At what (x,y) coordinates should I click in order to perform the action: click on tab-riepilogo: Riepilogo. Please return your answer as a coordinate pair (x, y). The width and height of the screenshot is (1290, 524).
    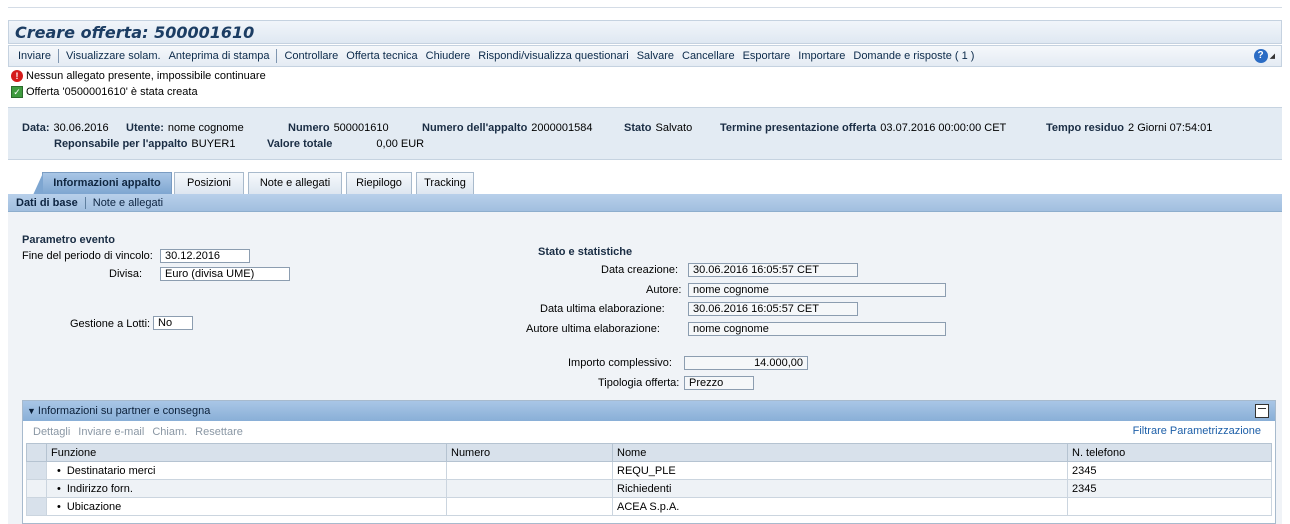
    Looking at the image, I should click on (379, 183).